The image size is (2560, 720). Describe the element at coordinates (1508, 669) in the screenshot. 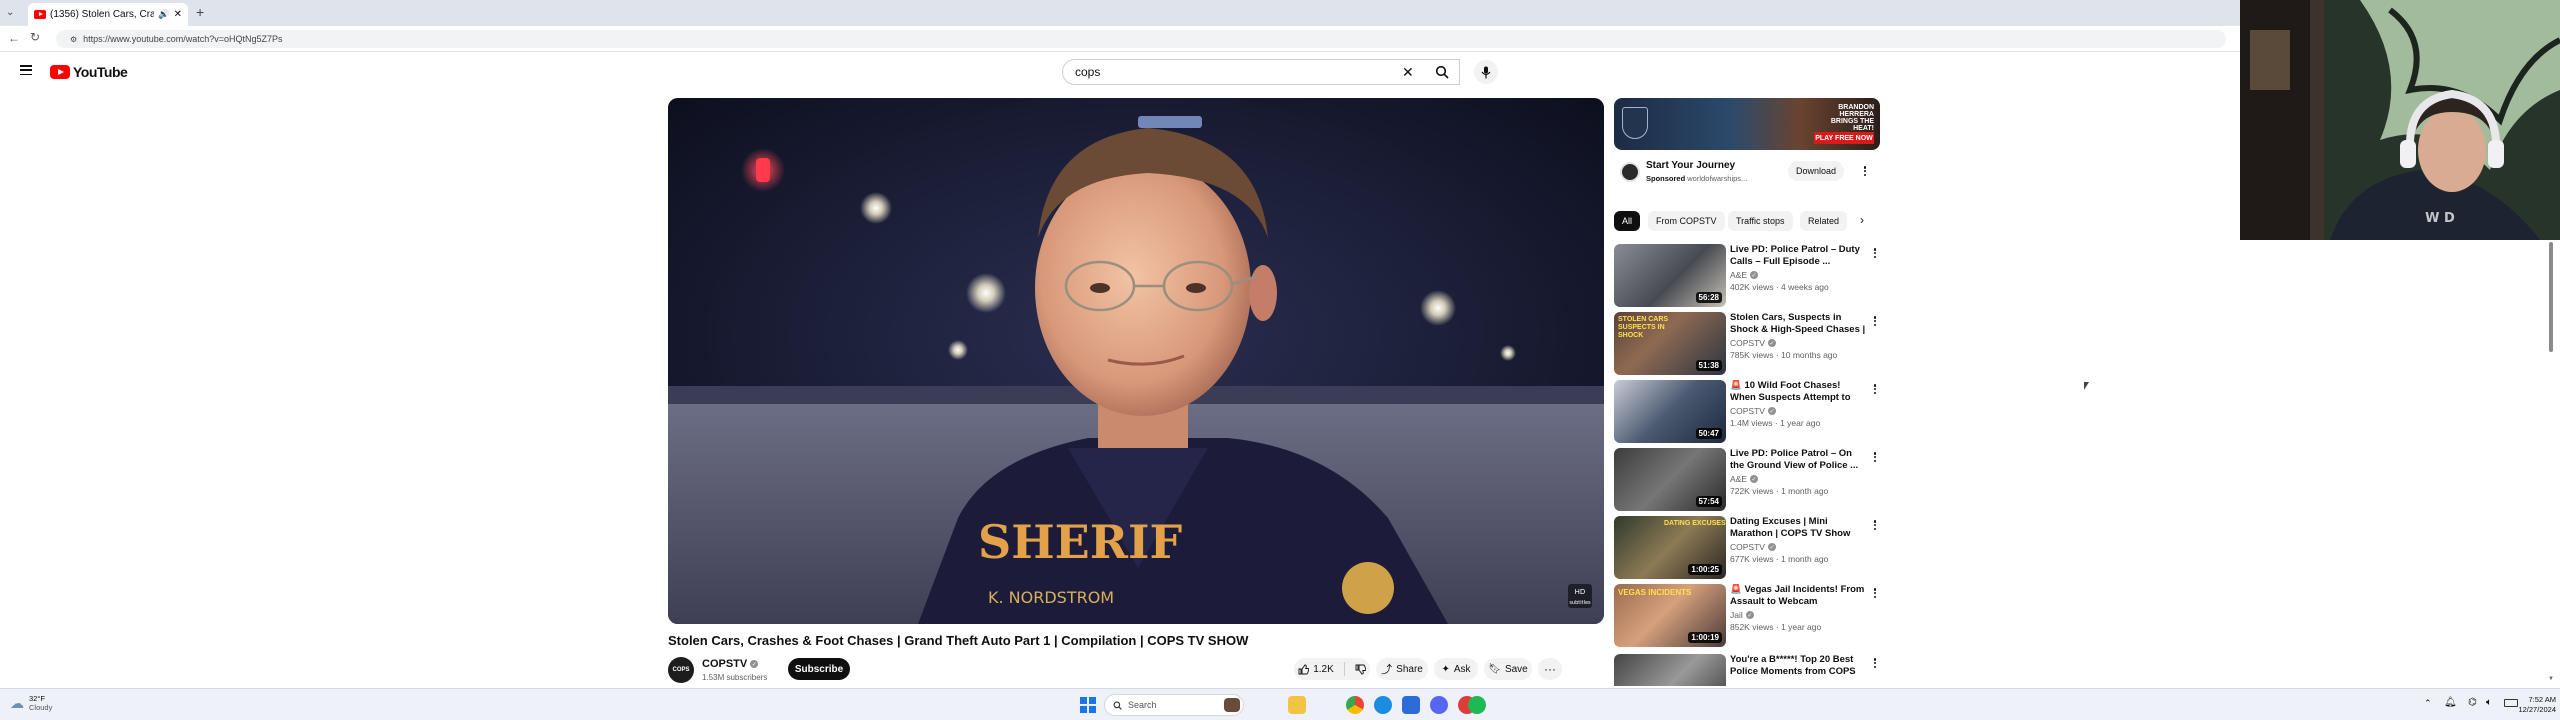

I see `save-button: 🔖︎ Save` at that location.